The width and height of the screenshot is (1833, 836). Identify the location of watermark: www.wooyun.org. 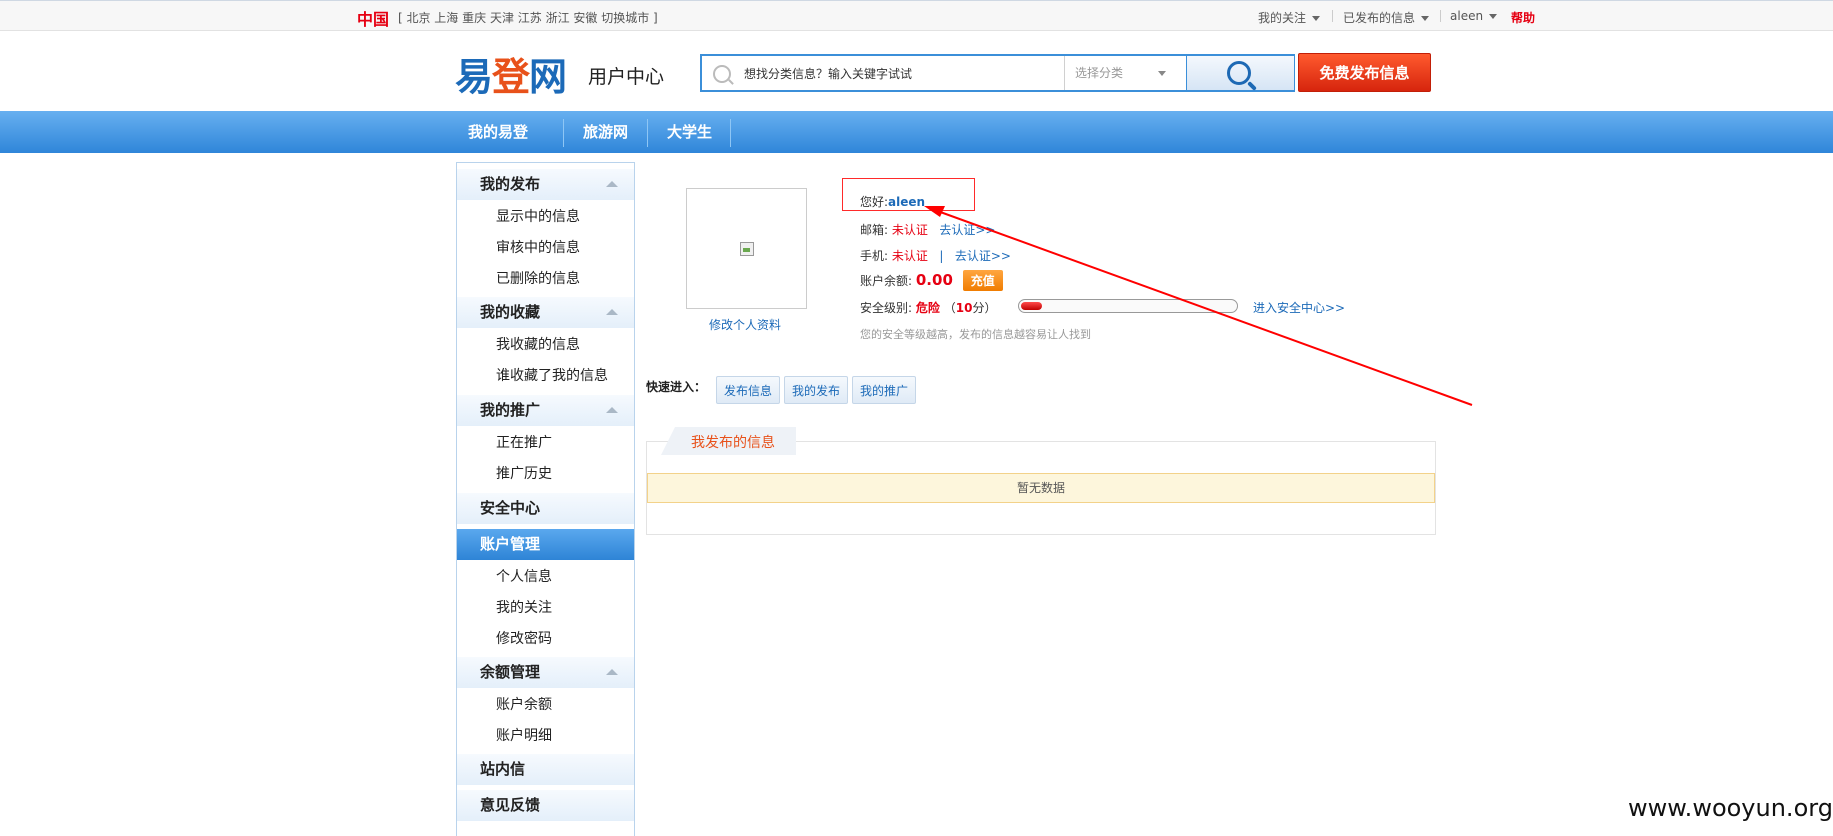
(1730, 808).